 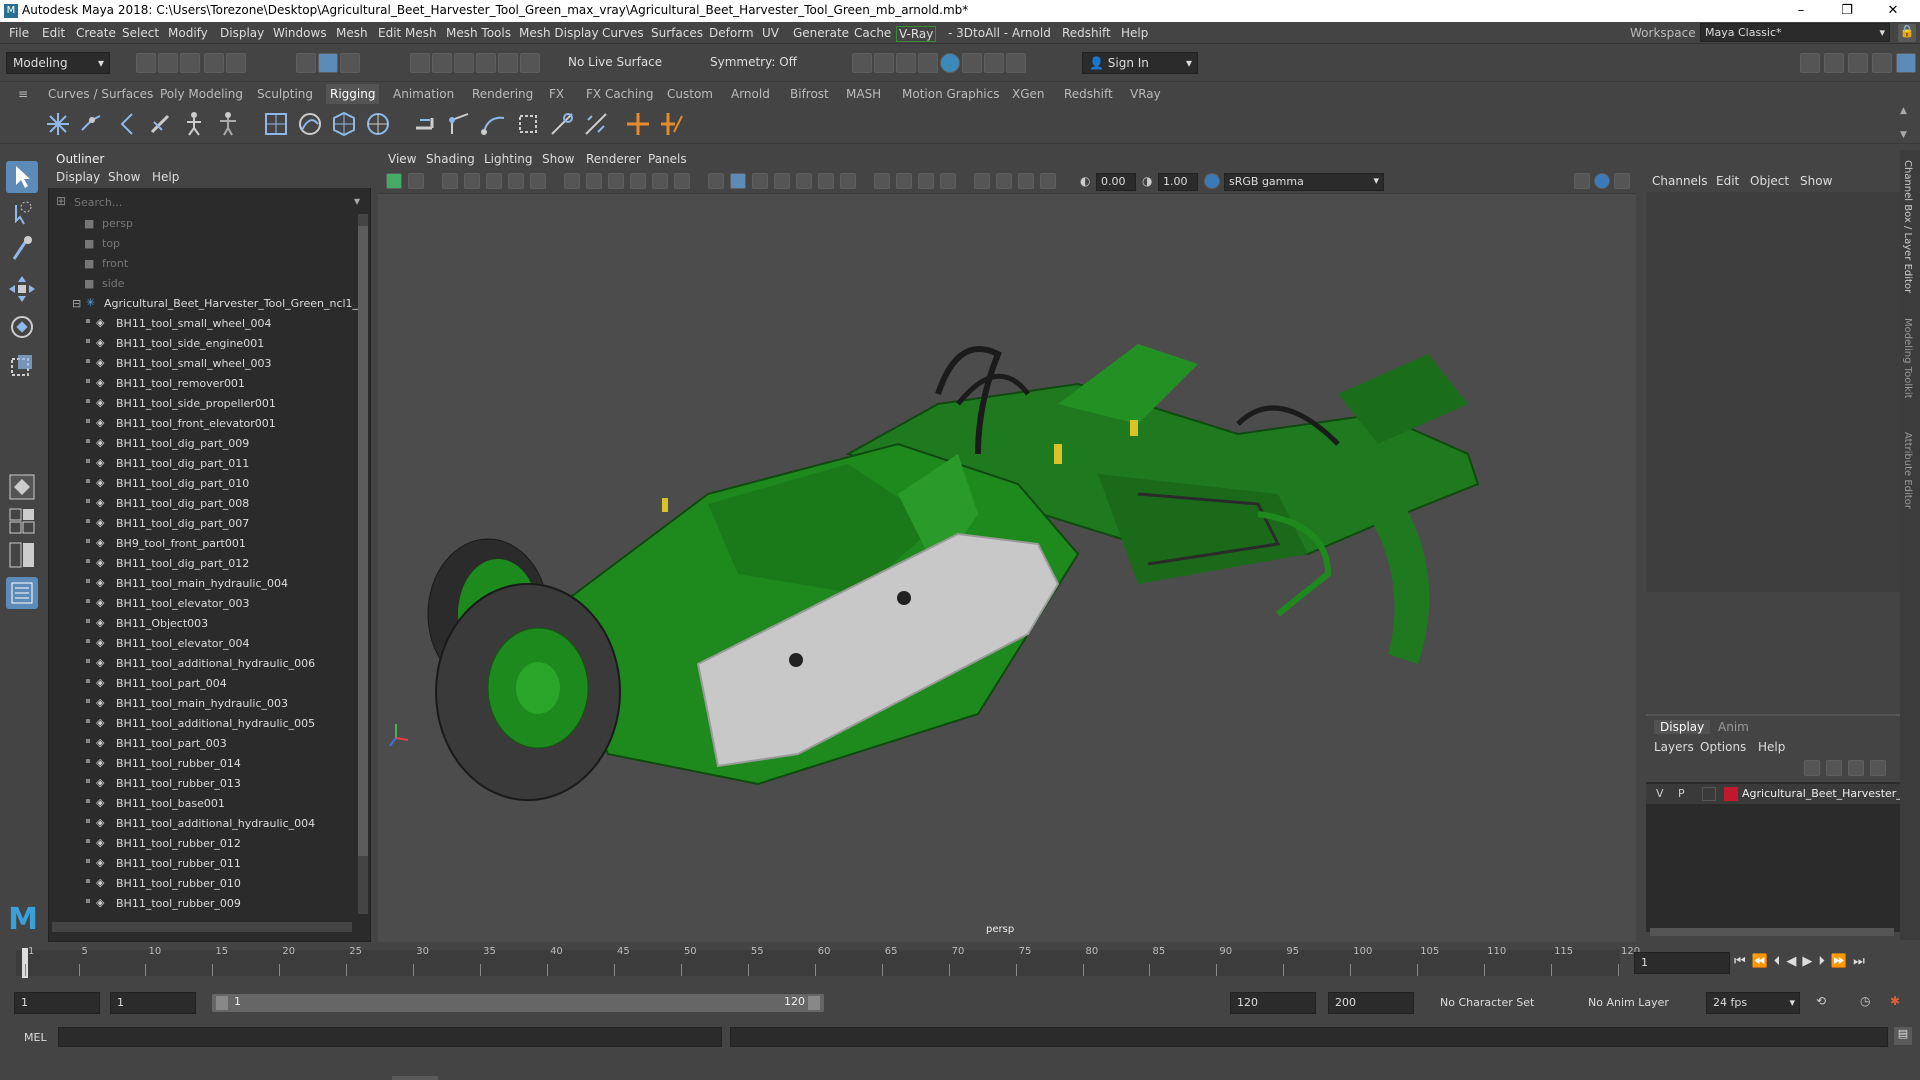 What do you see at coordinates (1907, 482) in the screenshot?
I see `side-tab-attribute-editor: Attribute Editor` at bounding box center [1907, 482].